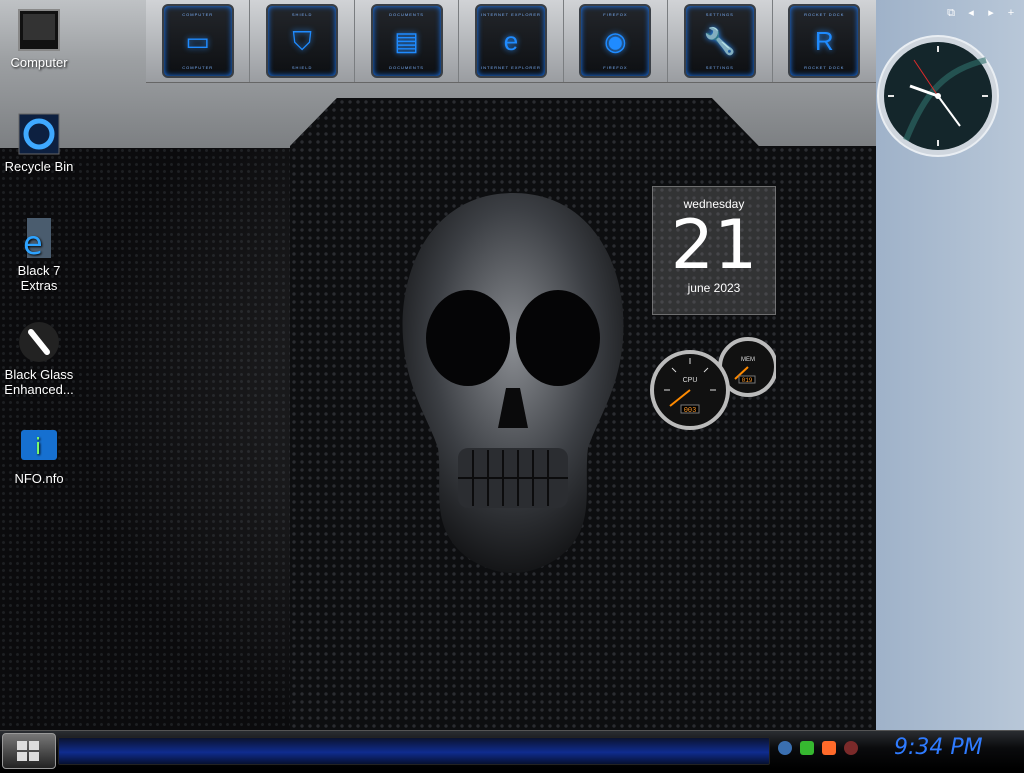 The width and height of the screenshot is (1024, 773). Describe the element at coordinates (1011, 13) in the screenshot. I see `add-gadget-icon: +` at that location.